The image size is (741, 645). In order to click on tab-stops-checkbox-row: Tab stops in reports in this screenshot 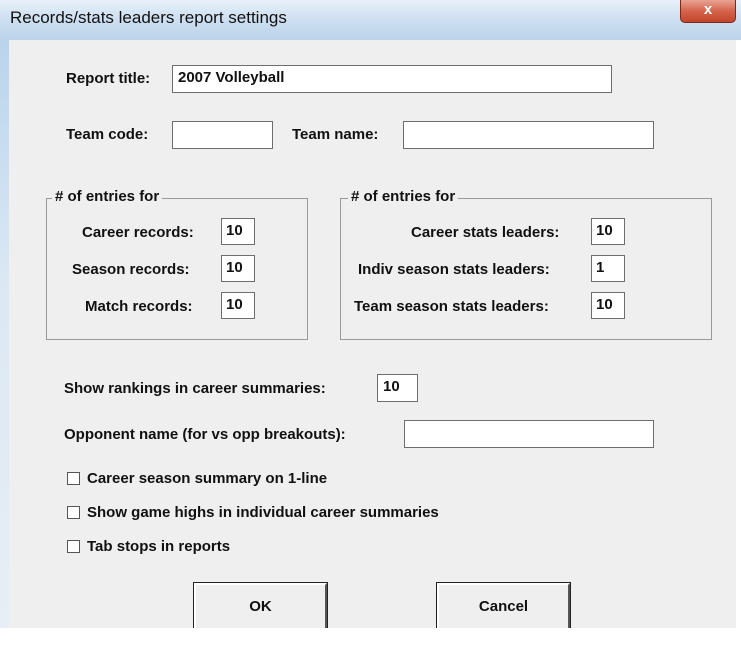, I will do `click(148, 546)`.